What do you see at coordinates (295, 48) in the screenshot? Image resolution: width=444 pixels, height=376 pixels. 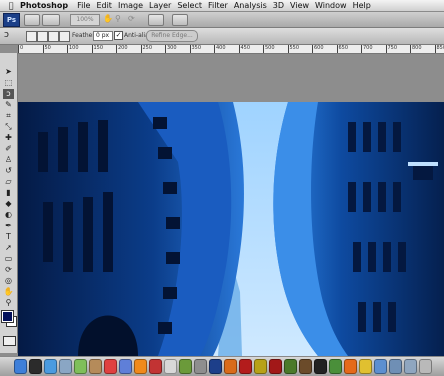 I see `ruler-tick-label: 550` at bounding box center [295, 48].